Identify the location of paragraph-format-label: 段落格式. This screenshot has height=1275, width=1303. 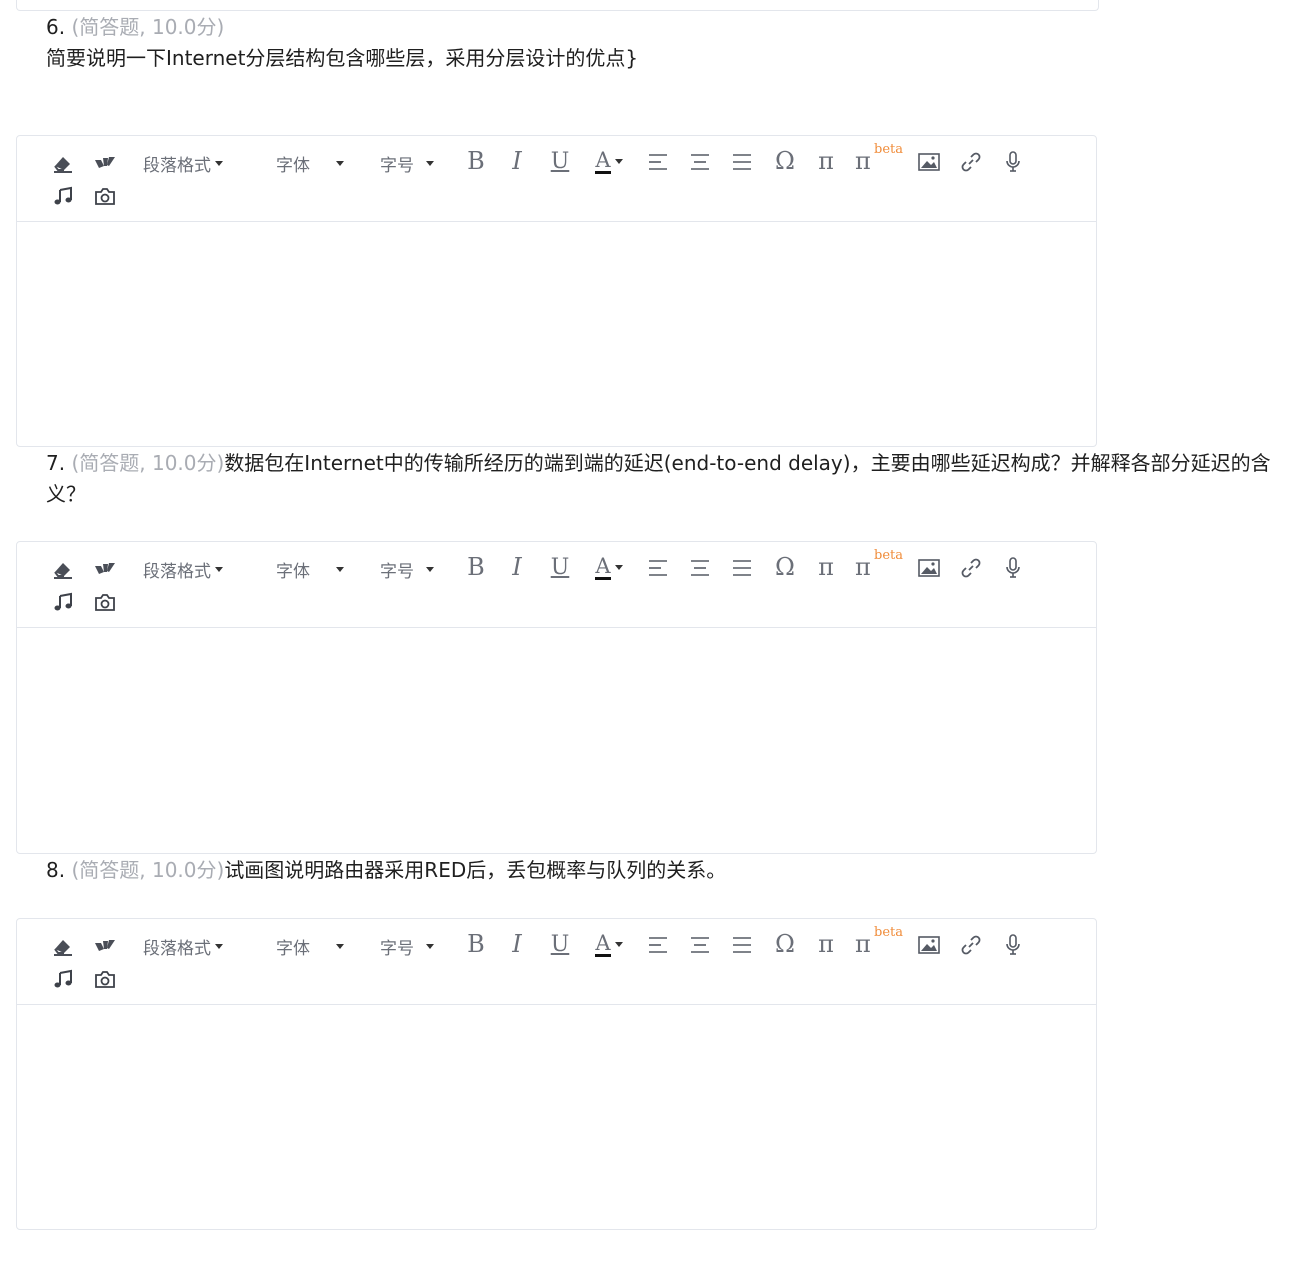
(177, 948).